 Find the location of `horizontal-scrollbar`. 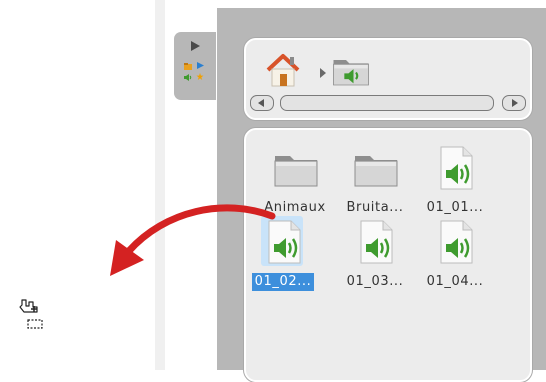

horizontal-scrollbar is located at coordinates (388, 103).